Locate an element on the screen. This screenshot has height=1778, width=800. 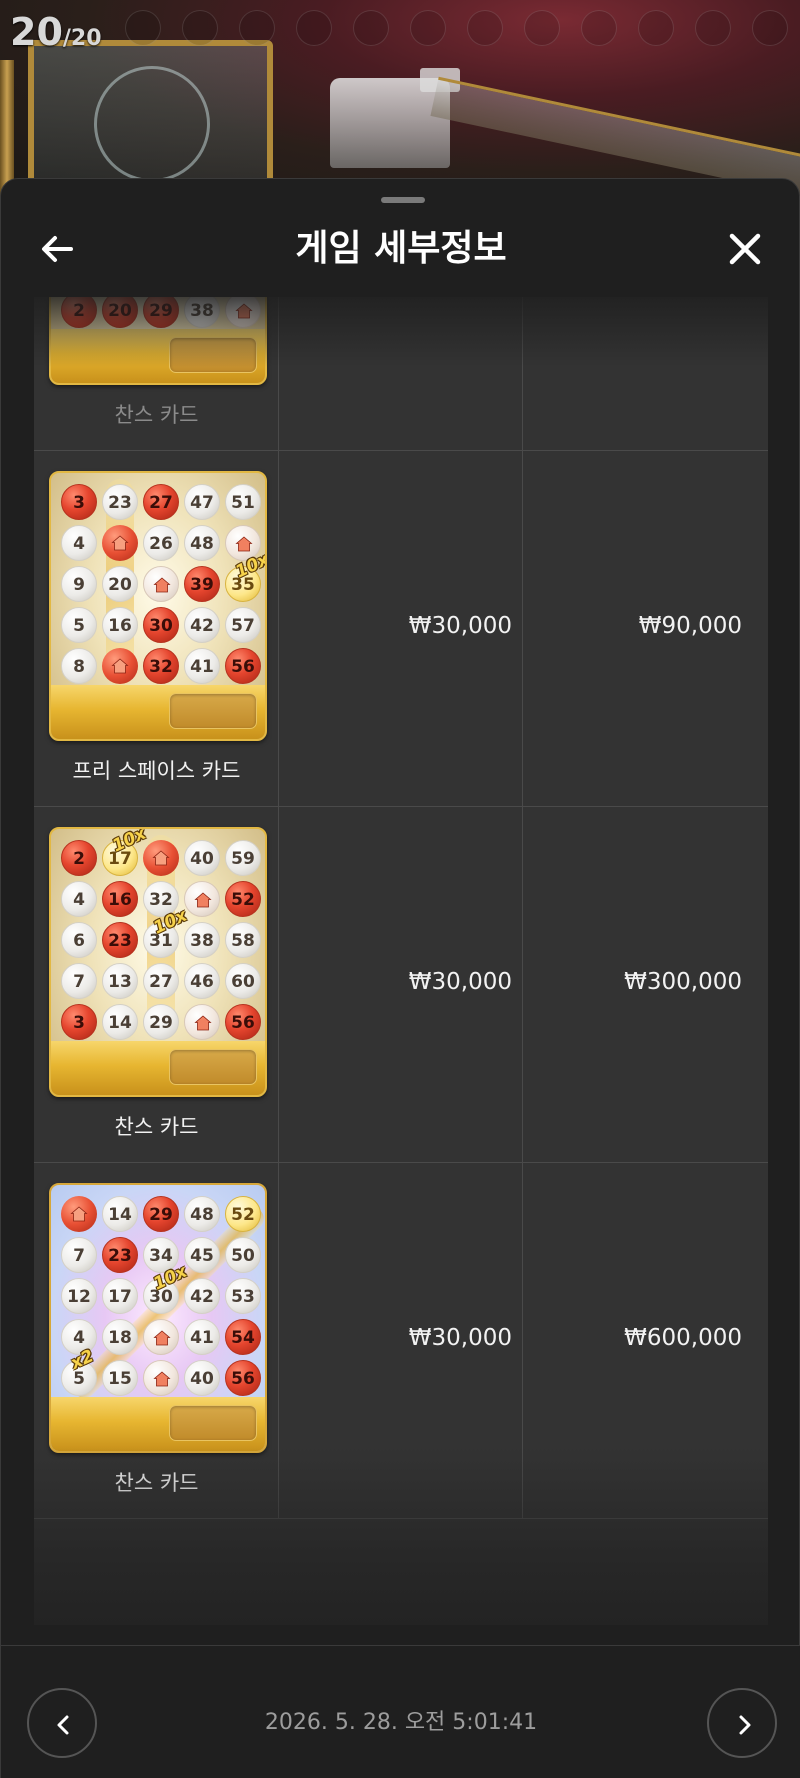
bingo-card: 3 23 27 47 51 4 26 48 9 20 39 35 5 16 30 42 57 8 32 41 56 10x is located at coordinates (158, 606).